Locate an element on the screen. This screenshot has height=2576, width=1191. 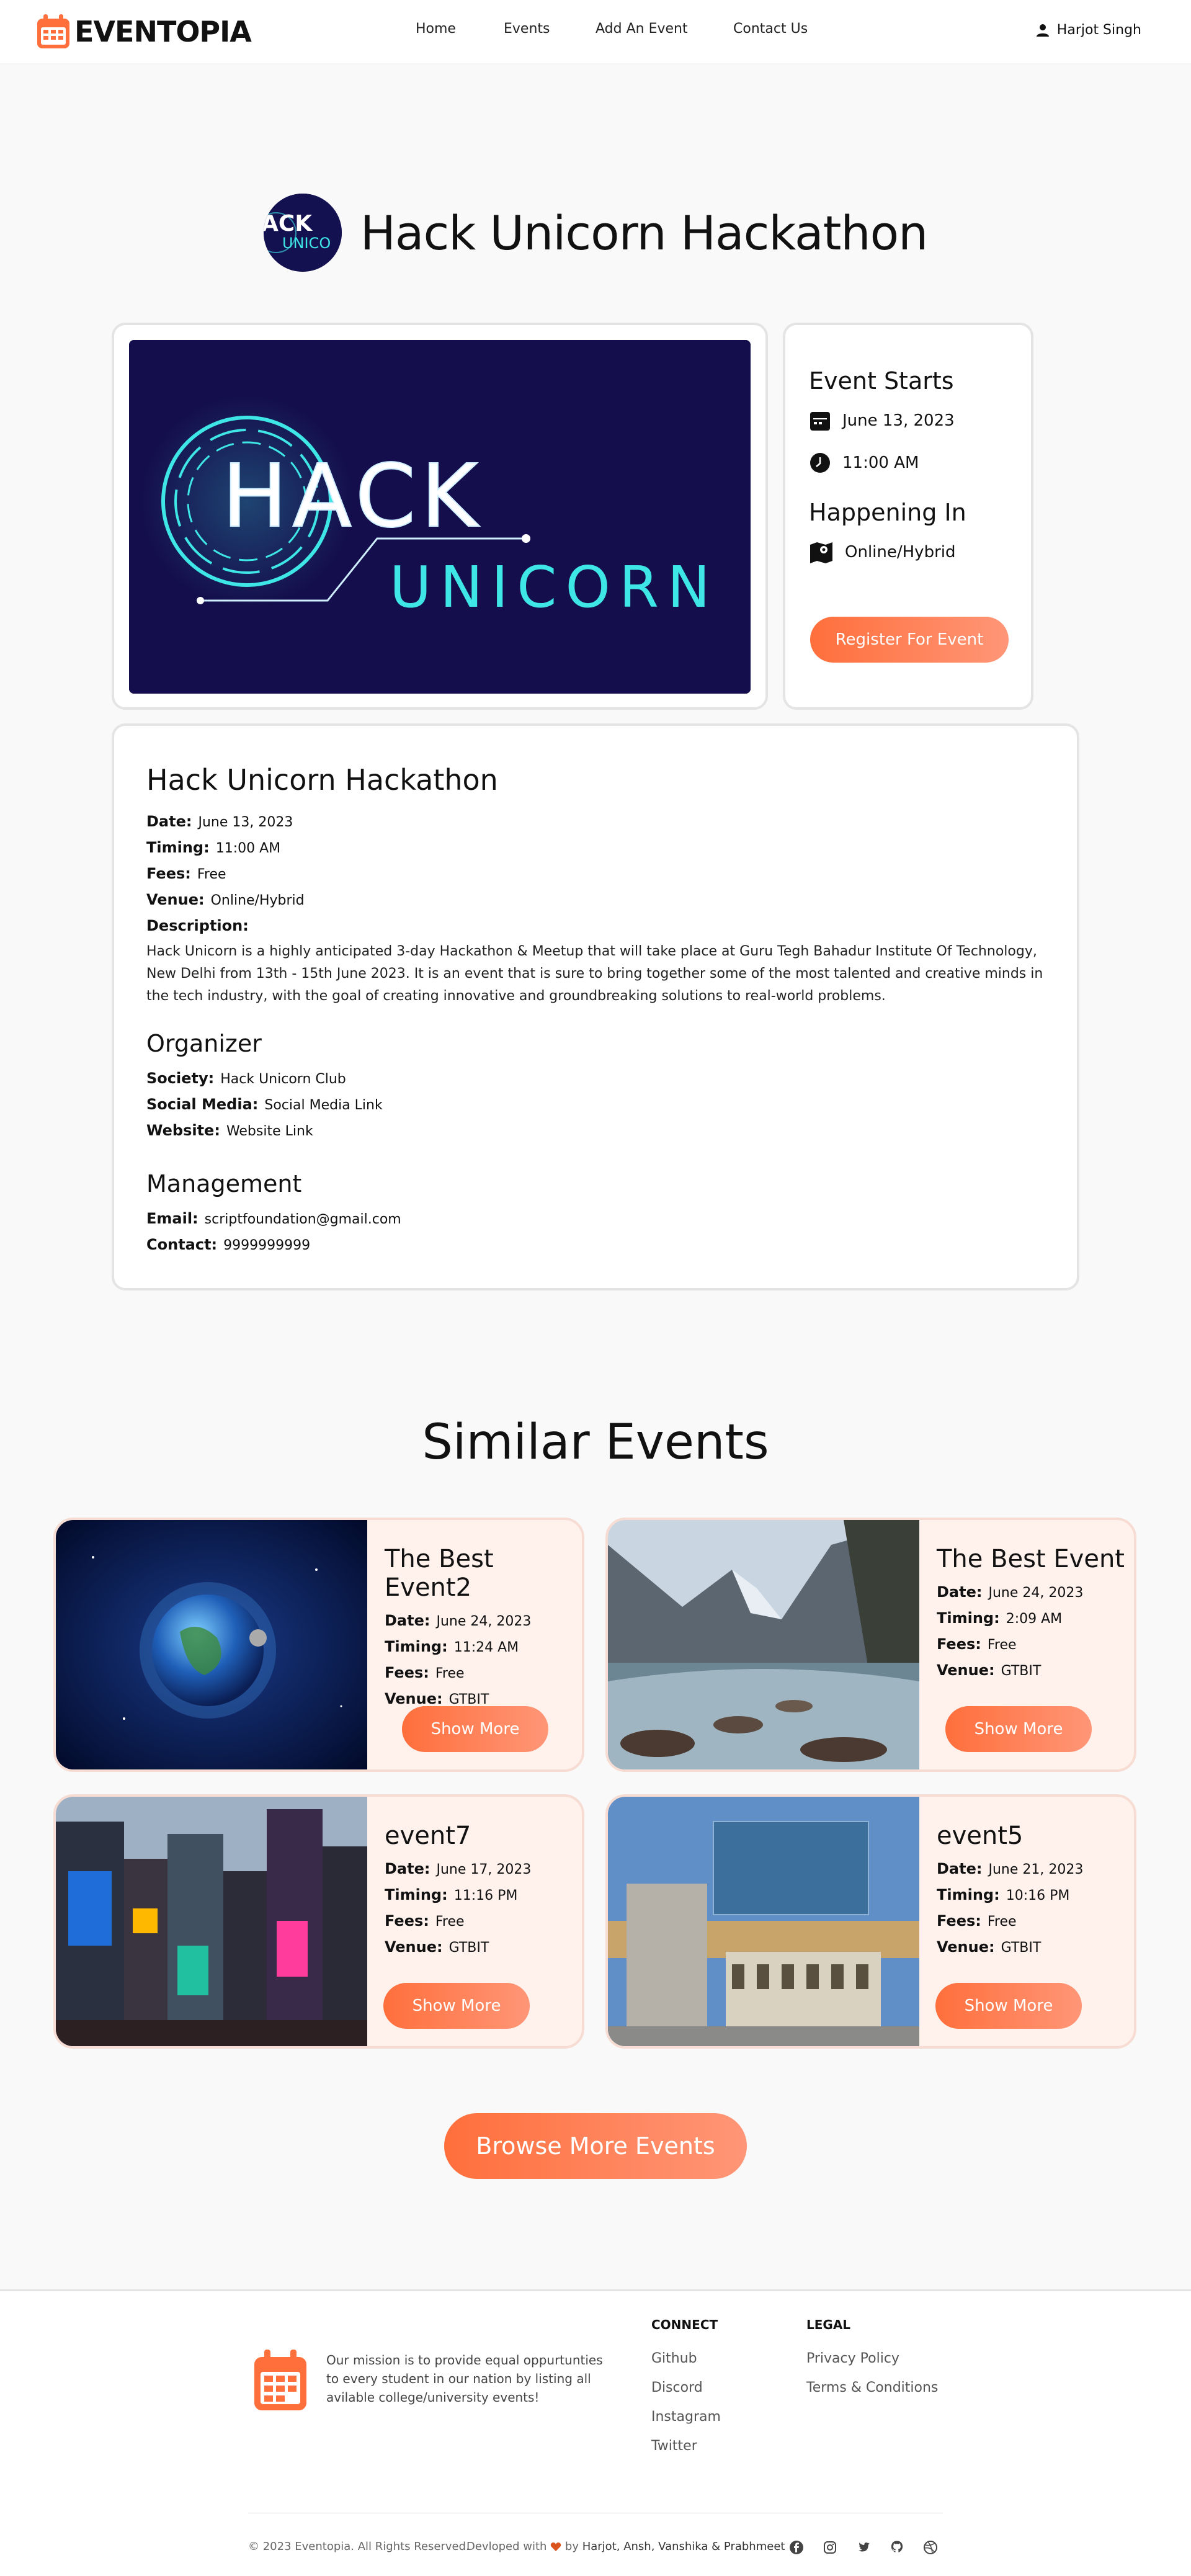
website-label: Website: is located at coordinates (183, 1130).